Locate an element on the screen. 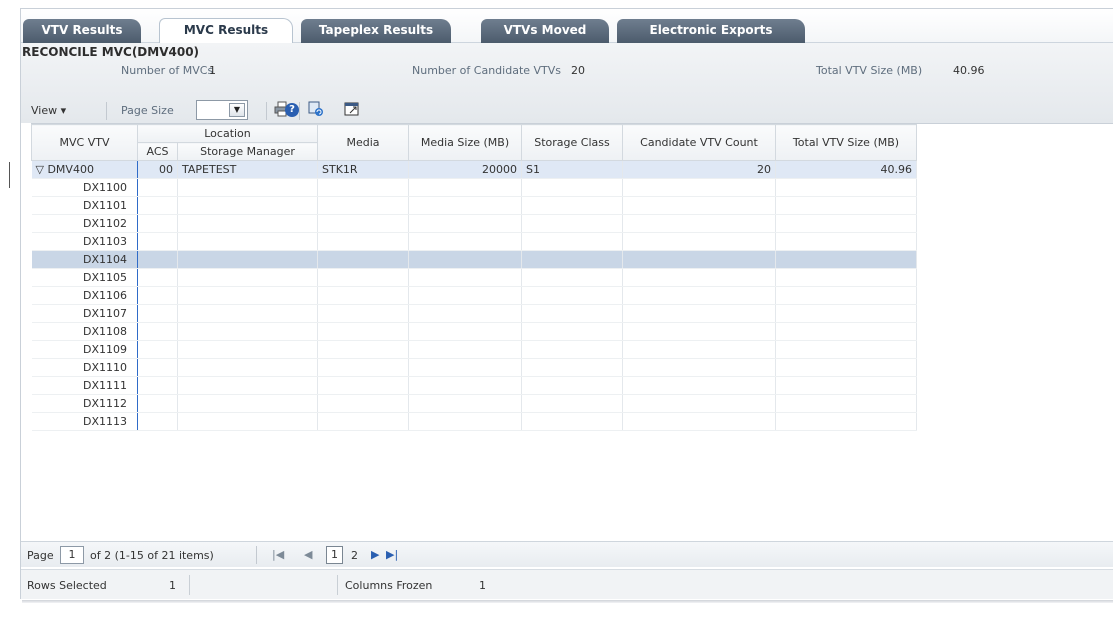 This screenshot has width=1113, height=628. tab-tapeplex-results: Tapeplex Results is located at coordinates (376, 31).